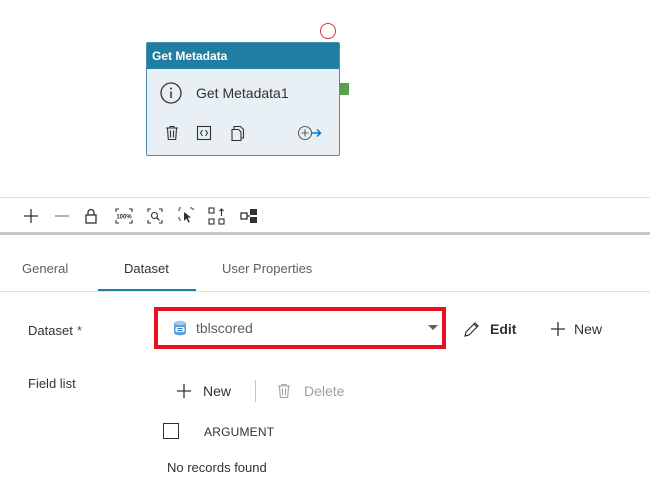  What do you see at coordinates (155, 216) in the screenshot?
I see `zoom-to-fit-icon` at bounding box center [155, 216].